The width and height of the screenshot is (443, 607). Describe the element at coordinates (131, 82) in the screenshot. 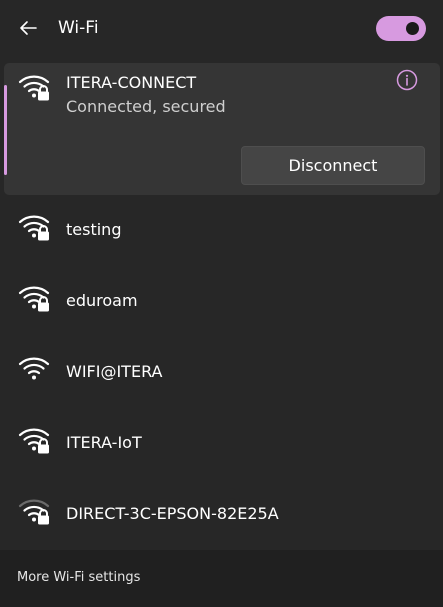

I see `connected-network-name: ITERA-CONNECT` at that location.